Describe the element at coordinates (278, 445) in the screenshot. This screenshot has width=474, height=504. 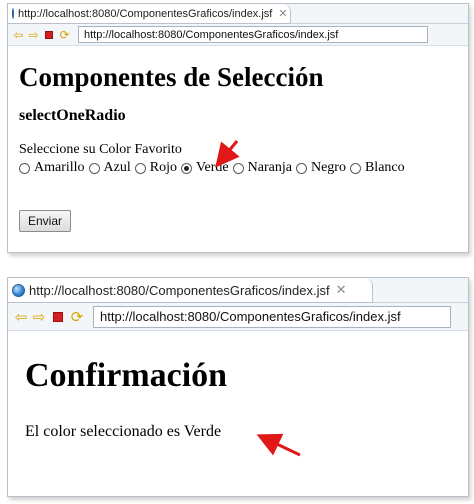
I see `arrow-to-result-text` at that location.